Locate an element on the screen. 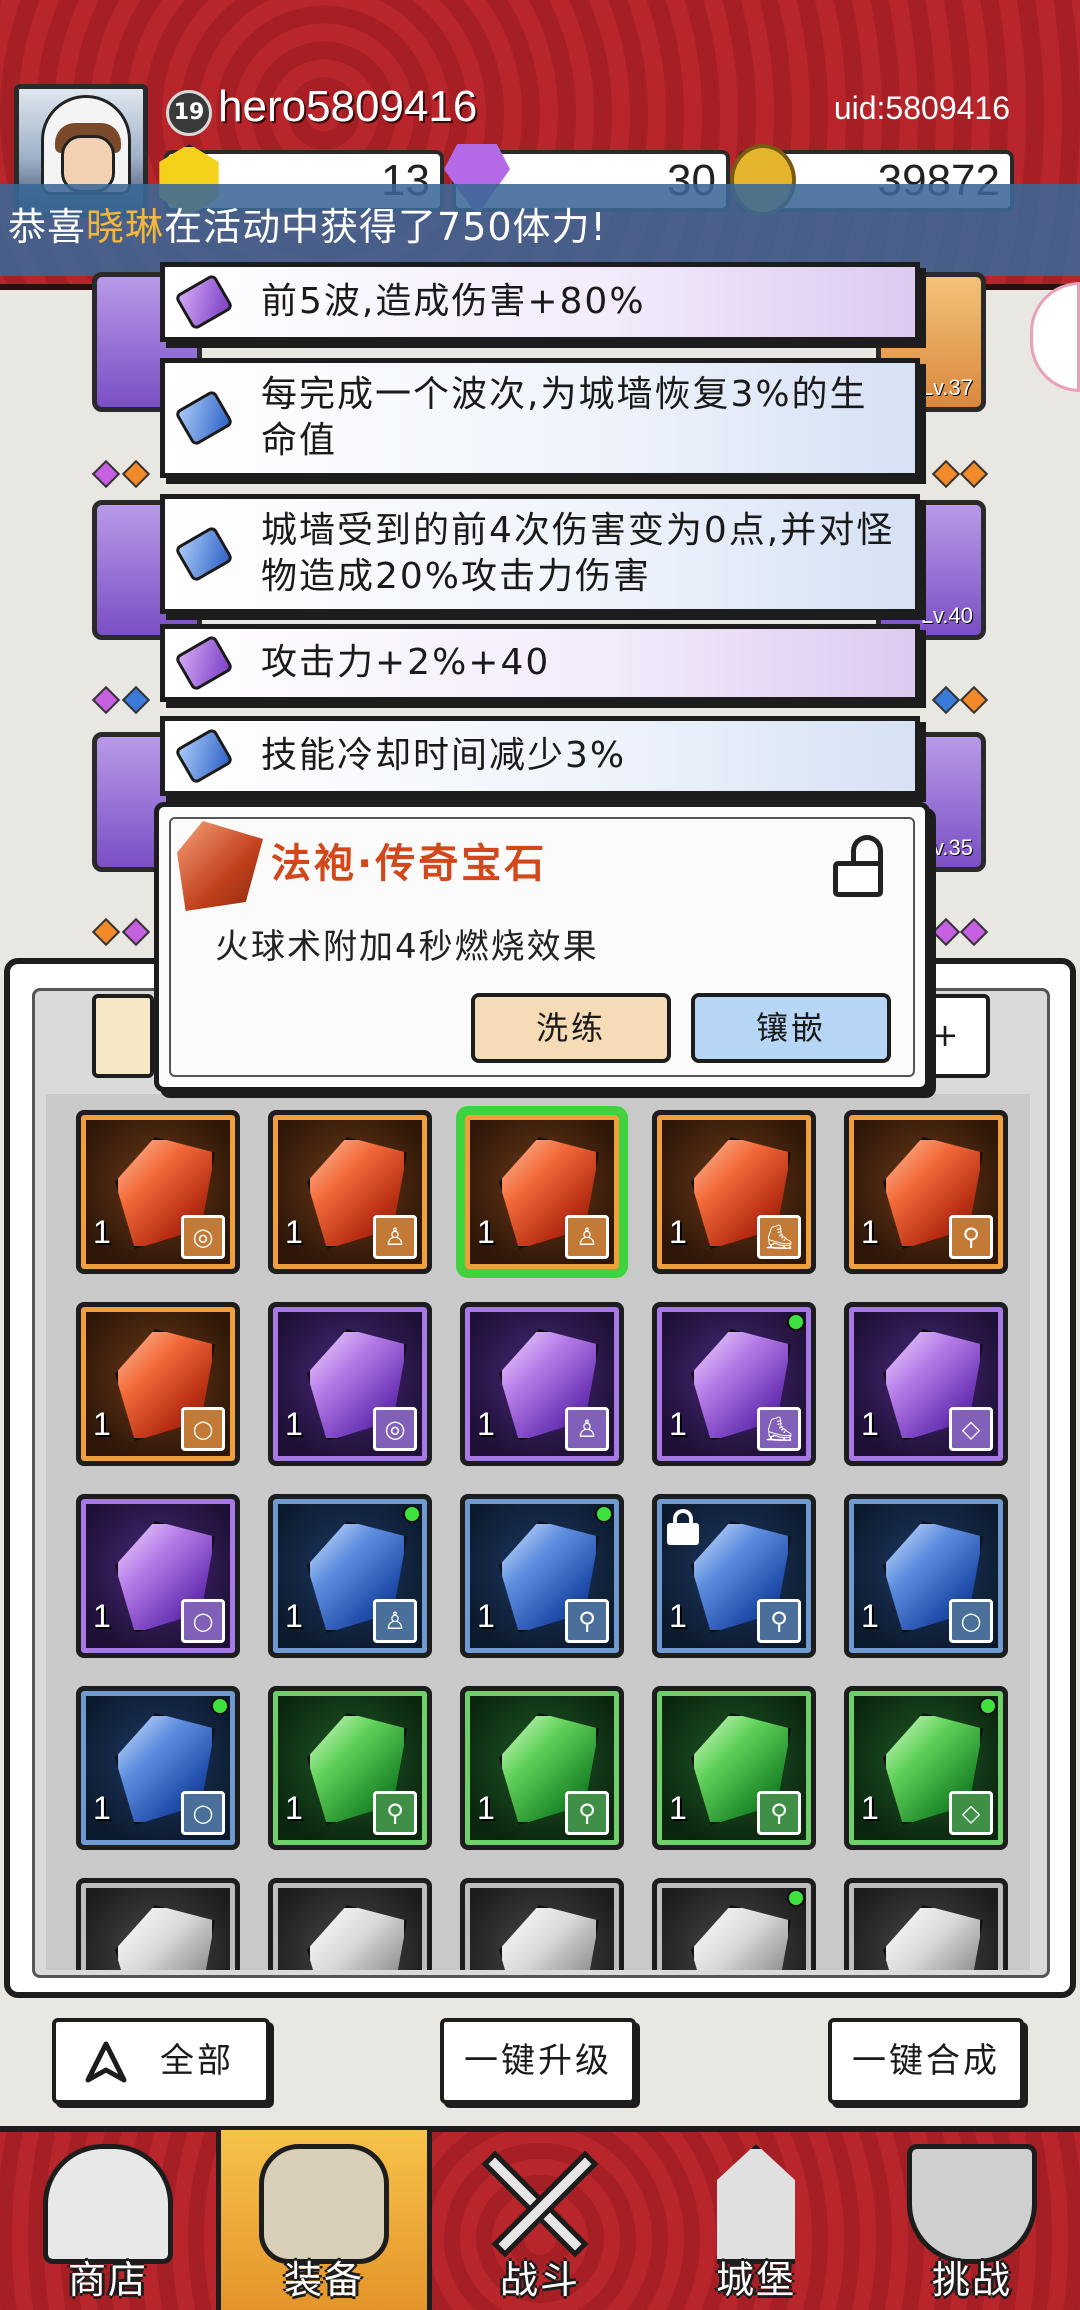 Image resolution: width=1080 pixels, height=2310 pixels. gem-title: 法袍·传奇宝石 is located at coordinates (409, 864).